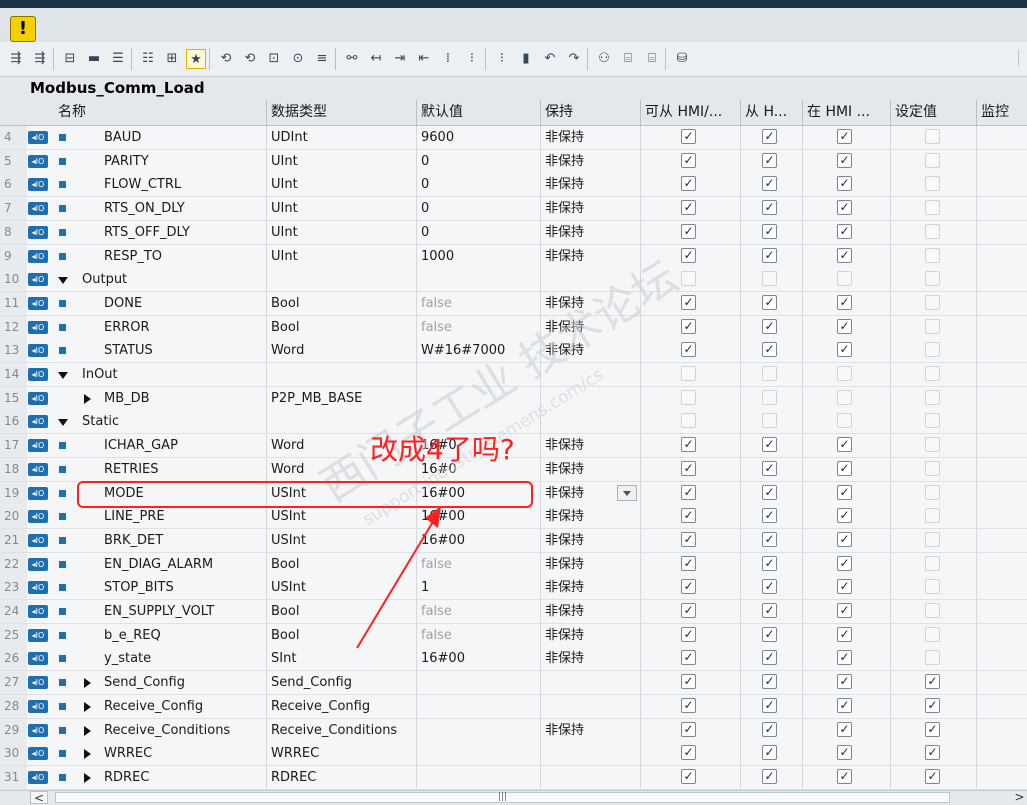 This screenshot has width=1027, height=805. What do you see at coordinates (550, 59) in the screenshot?
I see `back-icon: ↶` at bounding box center [550, 59].